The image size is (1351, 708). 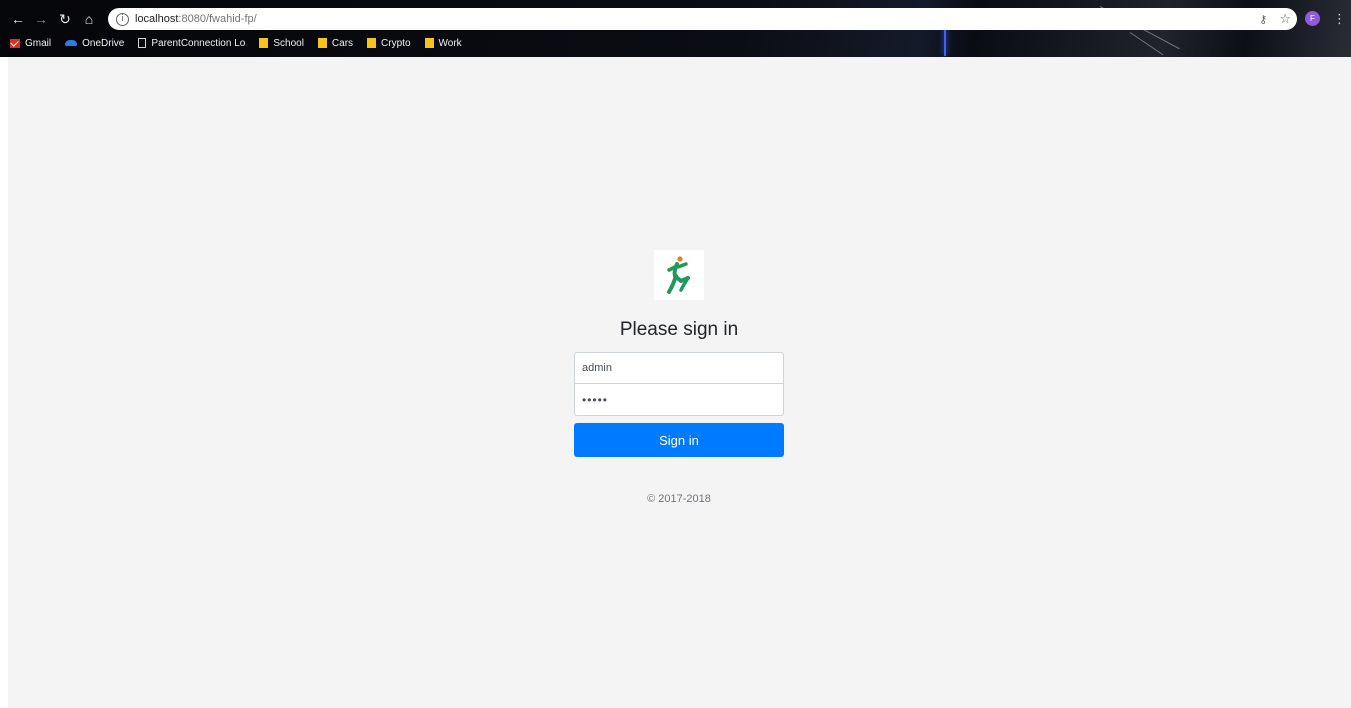 I want to click on bookmark-label: ParentConnection Lo, so click(x=198, y=43).